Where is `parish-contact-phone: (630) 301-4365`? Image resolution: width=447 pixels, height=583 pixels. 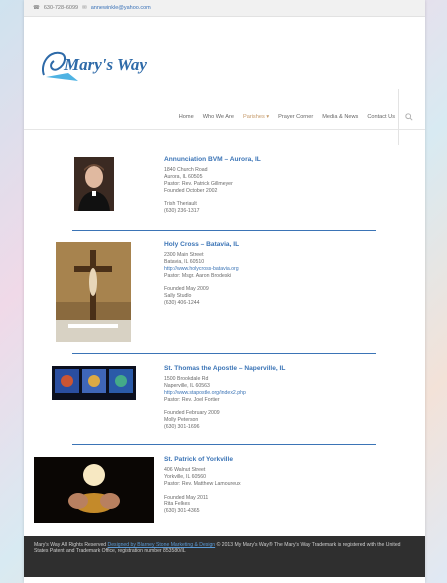
parish-contact-phone: (630) 301-4365 is located at coordinates (182, 511).